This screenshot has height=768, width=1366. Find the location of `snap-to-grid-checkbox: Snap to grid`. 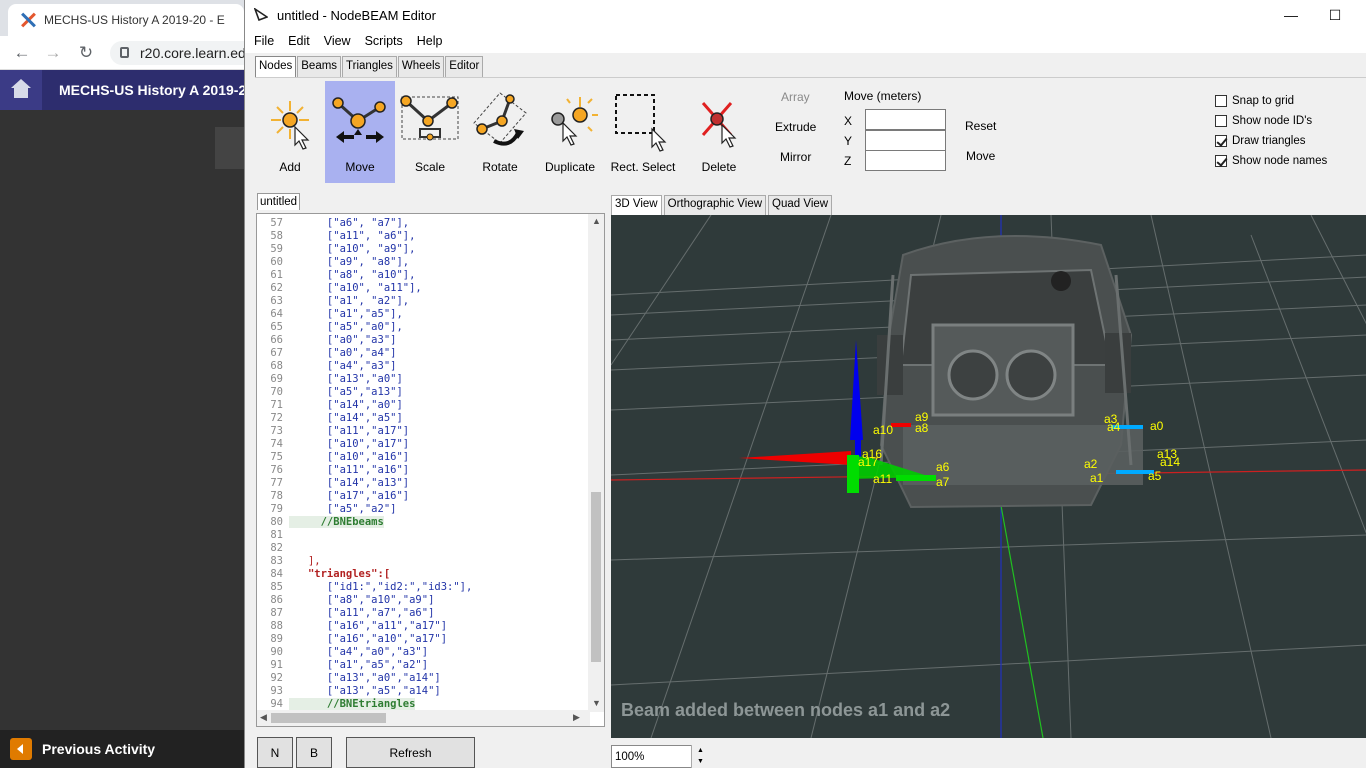

snap-to-grid-checkbox: Snap to grid is located at coordinates (1254, 101).